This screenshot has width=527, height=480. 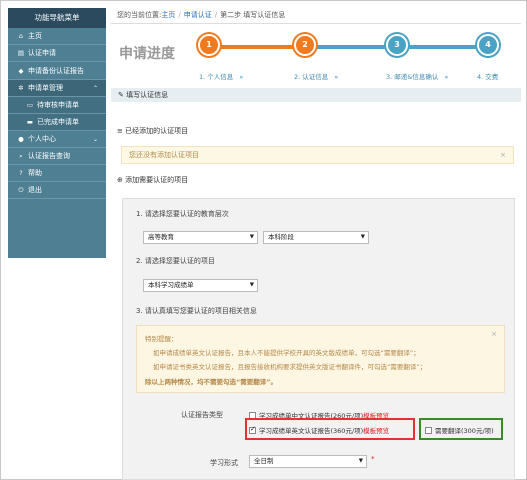 I want to click on step-2-label: 2. 认证信息 », so click(x=316, y=76).